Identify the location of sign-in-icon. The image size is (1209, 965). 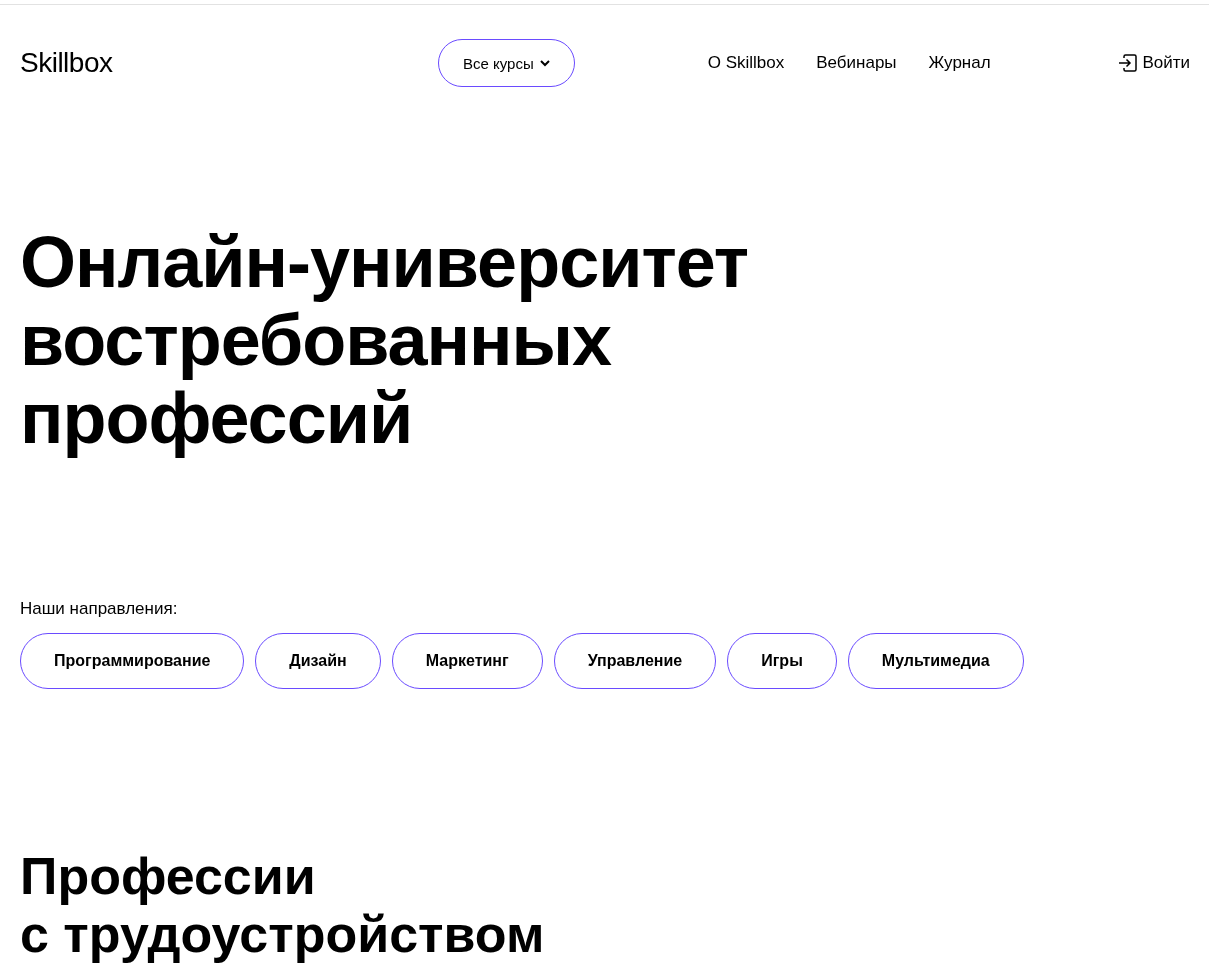
(1128, 63).